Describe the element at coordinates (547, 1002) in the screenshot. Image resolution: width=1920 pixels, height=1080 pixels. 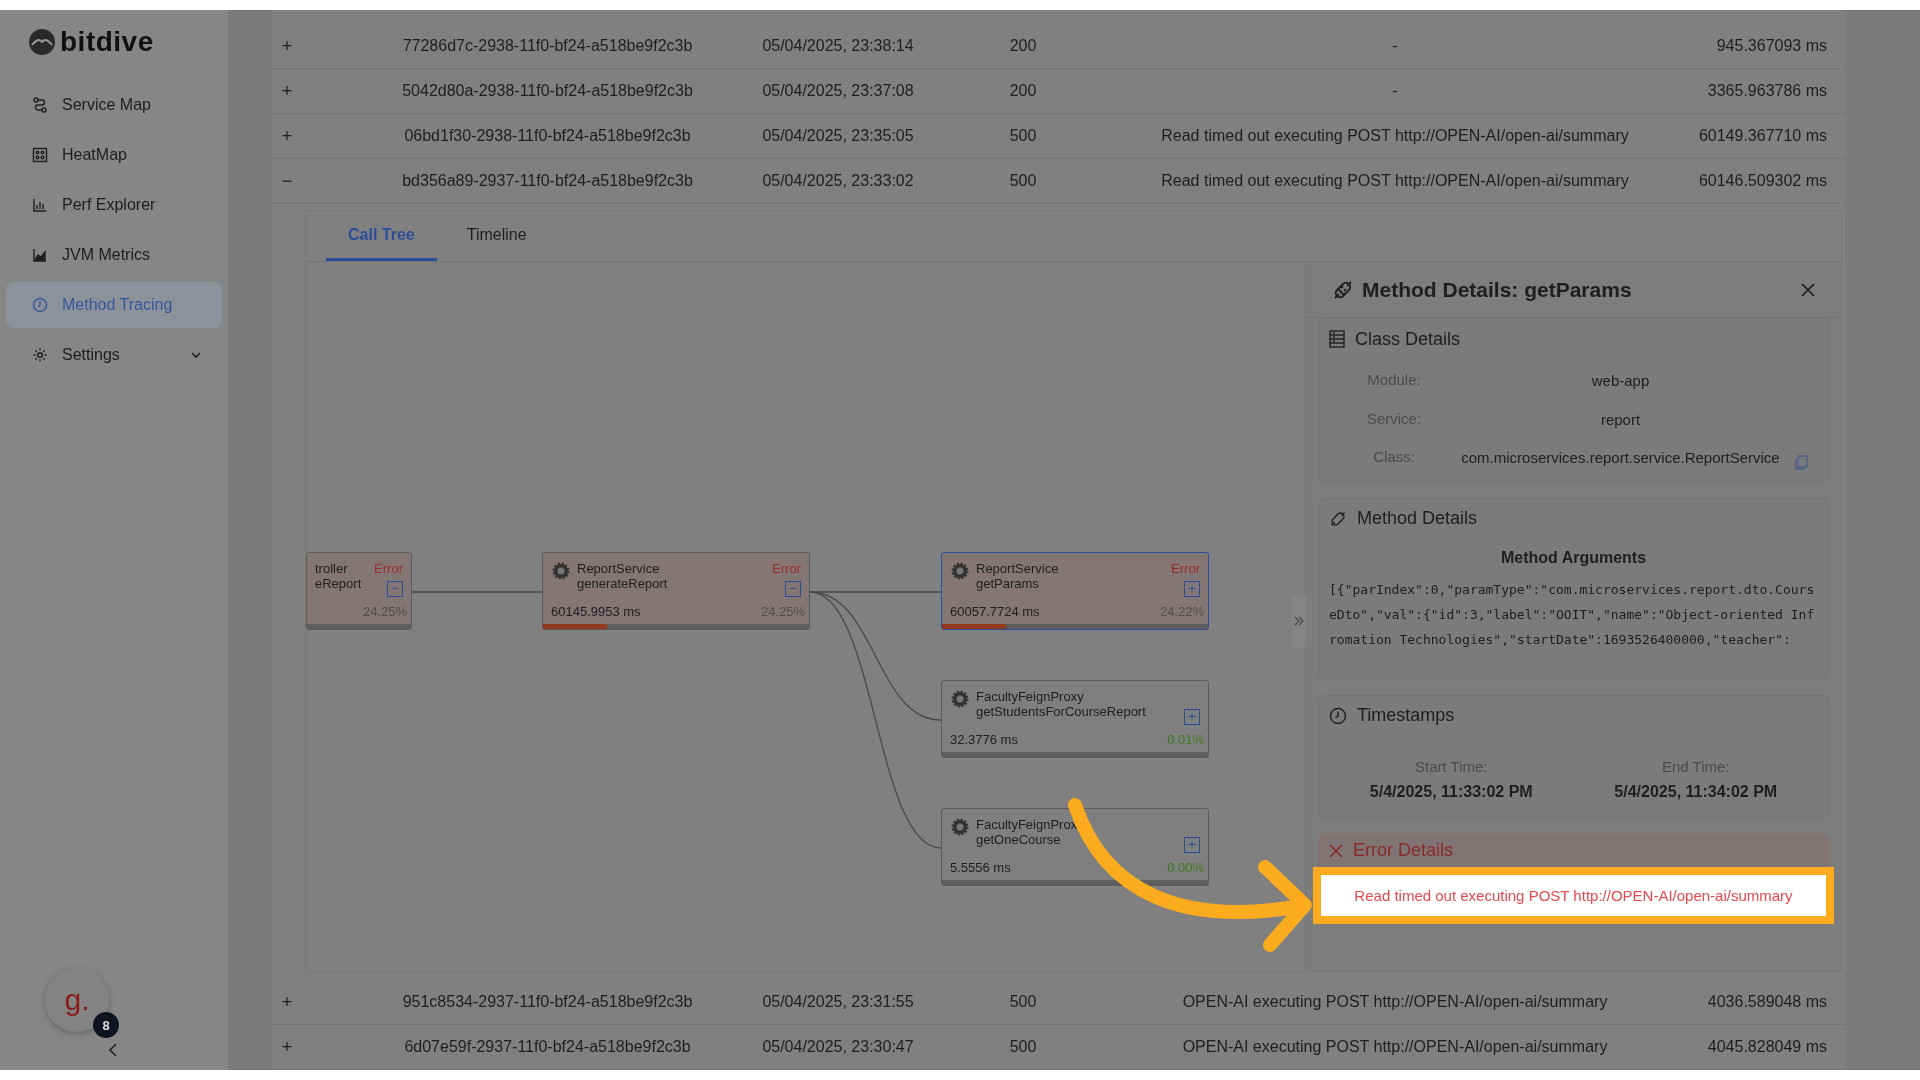
I see `table-cell-text: 951c8534-2937-11f0-bf24-a518be9f2c3b` at that location.